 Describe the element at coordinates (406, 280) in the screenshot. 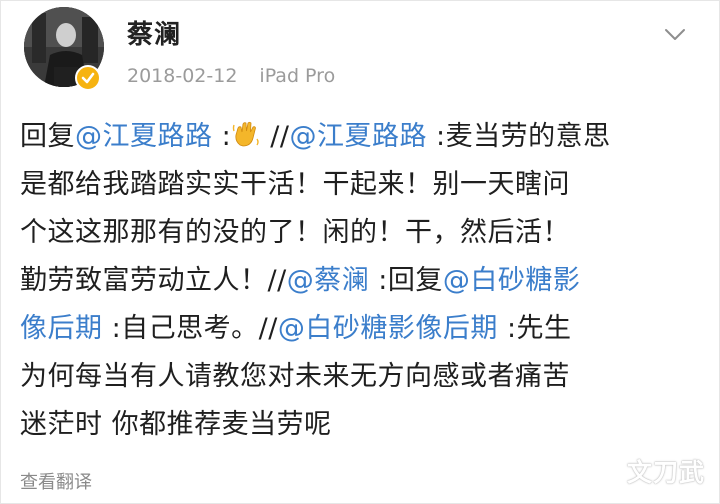

I see `body-text: :回复` at that location.